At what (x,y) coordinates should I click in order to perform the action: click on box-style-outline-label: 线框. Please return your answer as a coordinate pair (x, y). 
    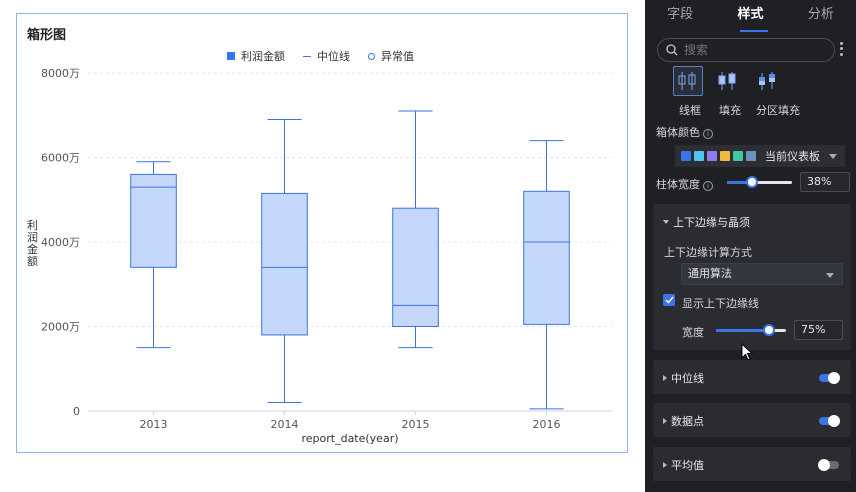
    Looking at the image, I should click on (690, 110).